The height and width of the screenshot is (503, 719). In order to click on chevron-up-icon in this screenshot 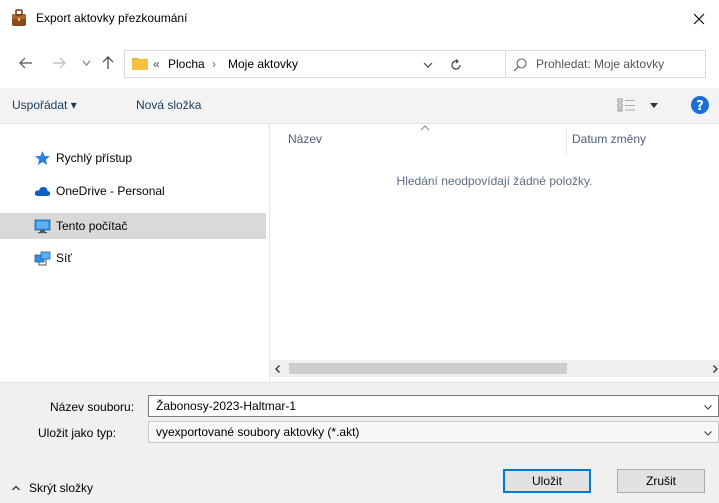, I will do `click(16, 488)`.